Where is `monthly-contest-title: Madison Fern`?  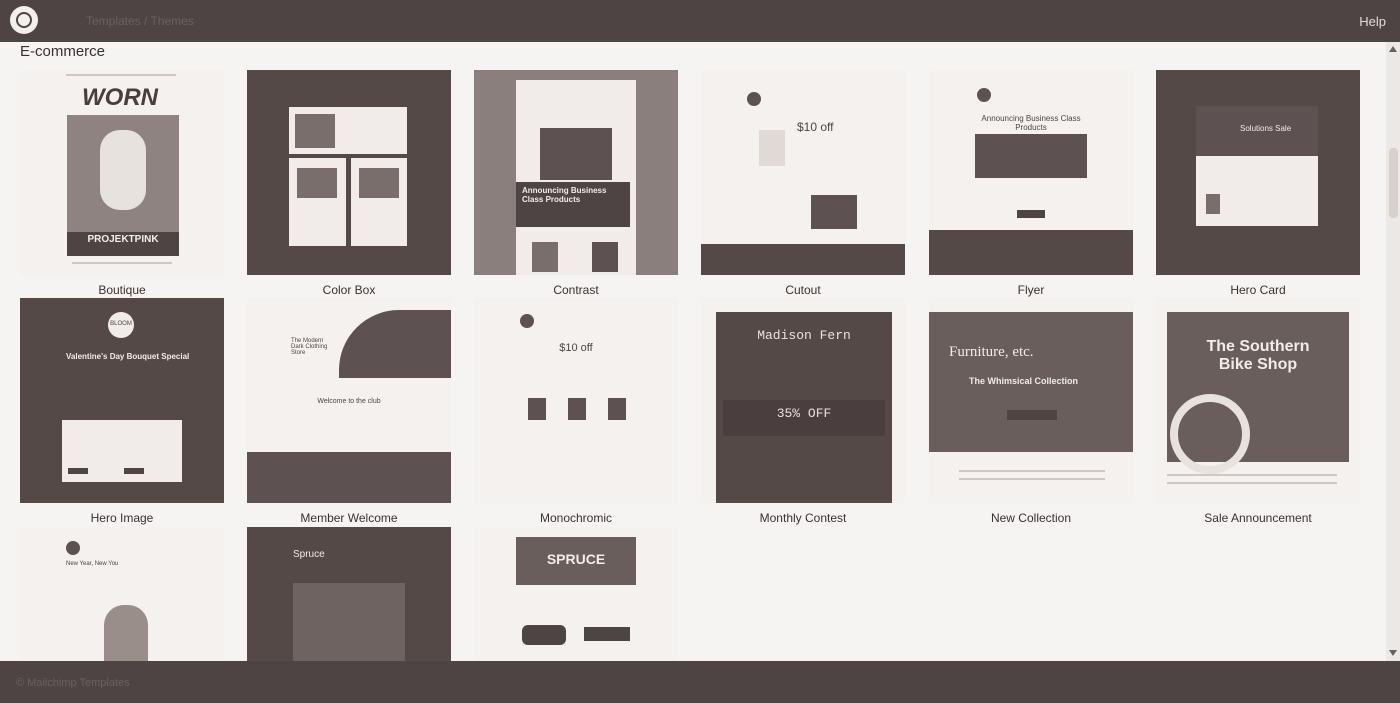
monthly-contest-title: Madison Fern is located at coordinates (804, 335).